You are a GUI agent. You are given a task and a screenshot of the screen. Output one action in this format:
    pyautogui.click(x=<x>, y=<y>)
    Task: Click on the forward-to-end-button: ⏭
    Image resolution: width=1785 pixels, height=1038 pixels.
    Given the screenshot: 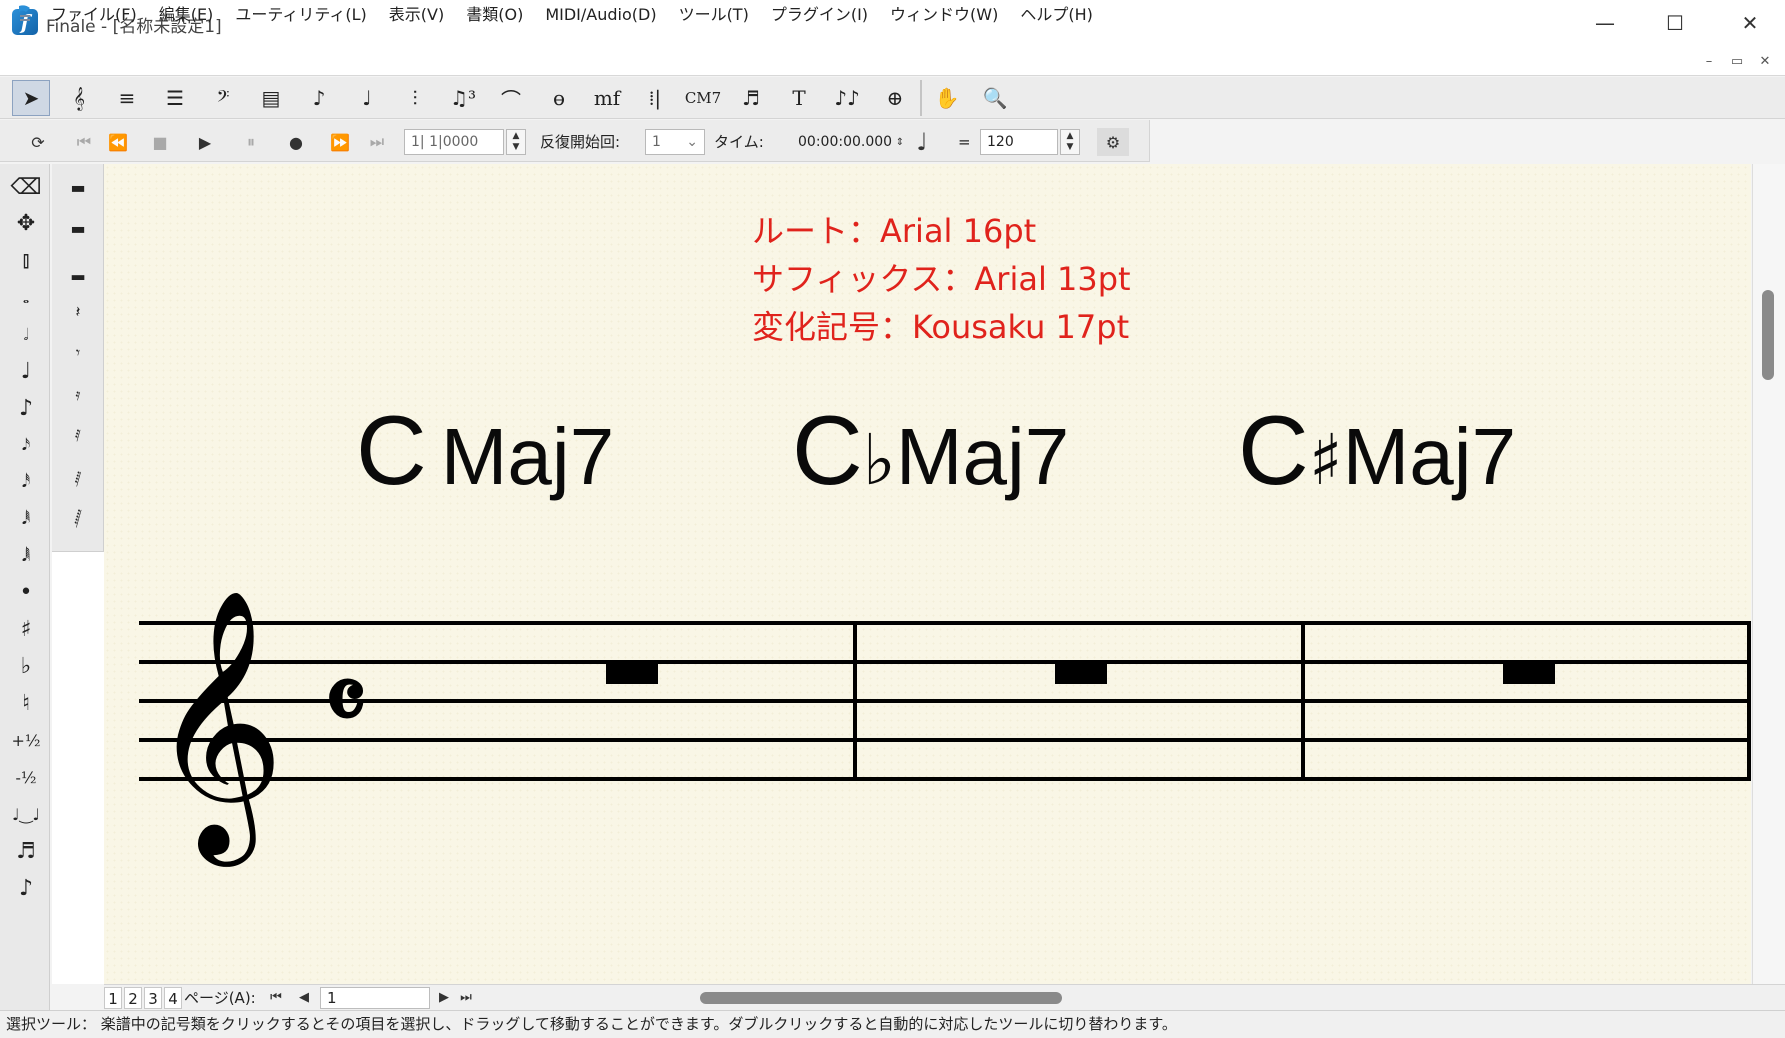 What is the action you would take?
    pyautogui.click(x=377, y=142)
    